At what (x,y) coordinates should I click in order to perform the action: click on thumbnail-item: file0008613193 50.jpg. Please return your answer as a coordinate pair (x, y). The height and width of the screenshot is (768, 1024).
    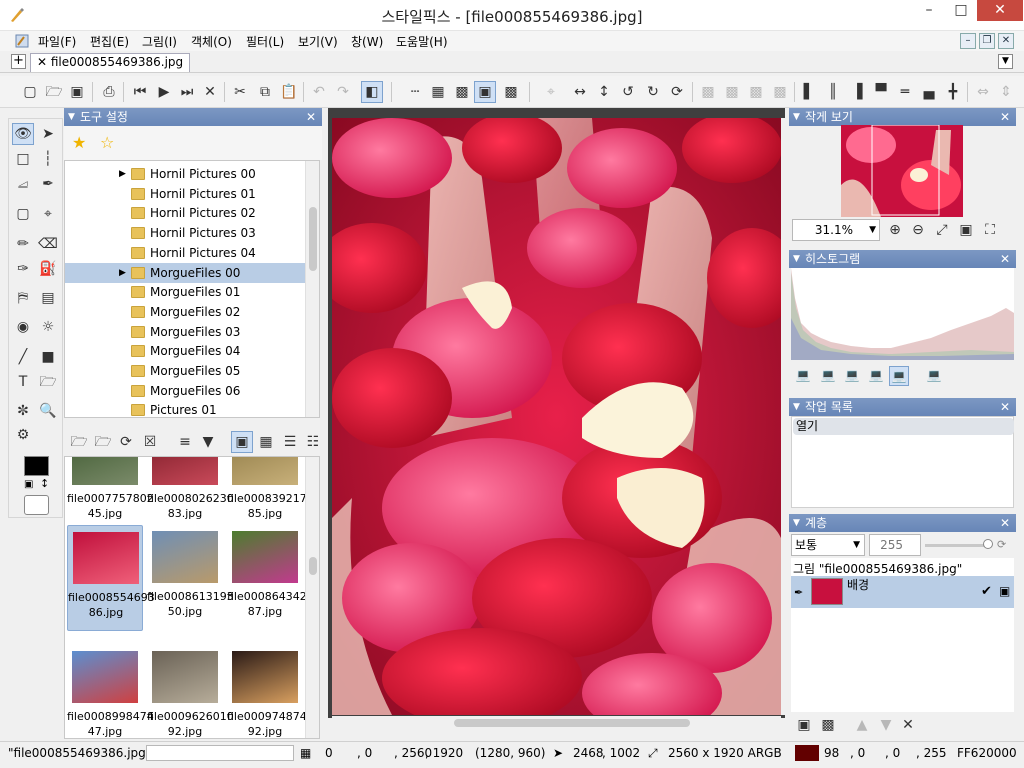
    Looking at the image, I should click on (190, 578).